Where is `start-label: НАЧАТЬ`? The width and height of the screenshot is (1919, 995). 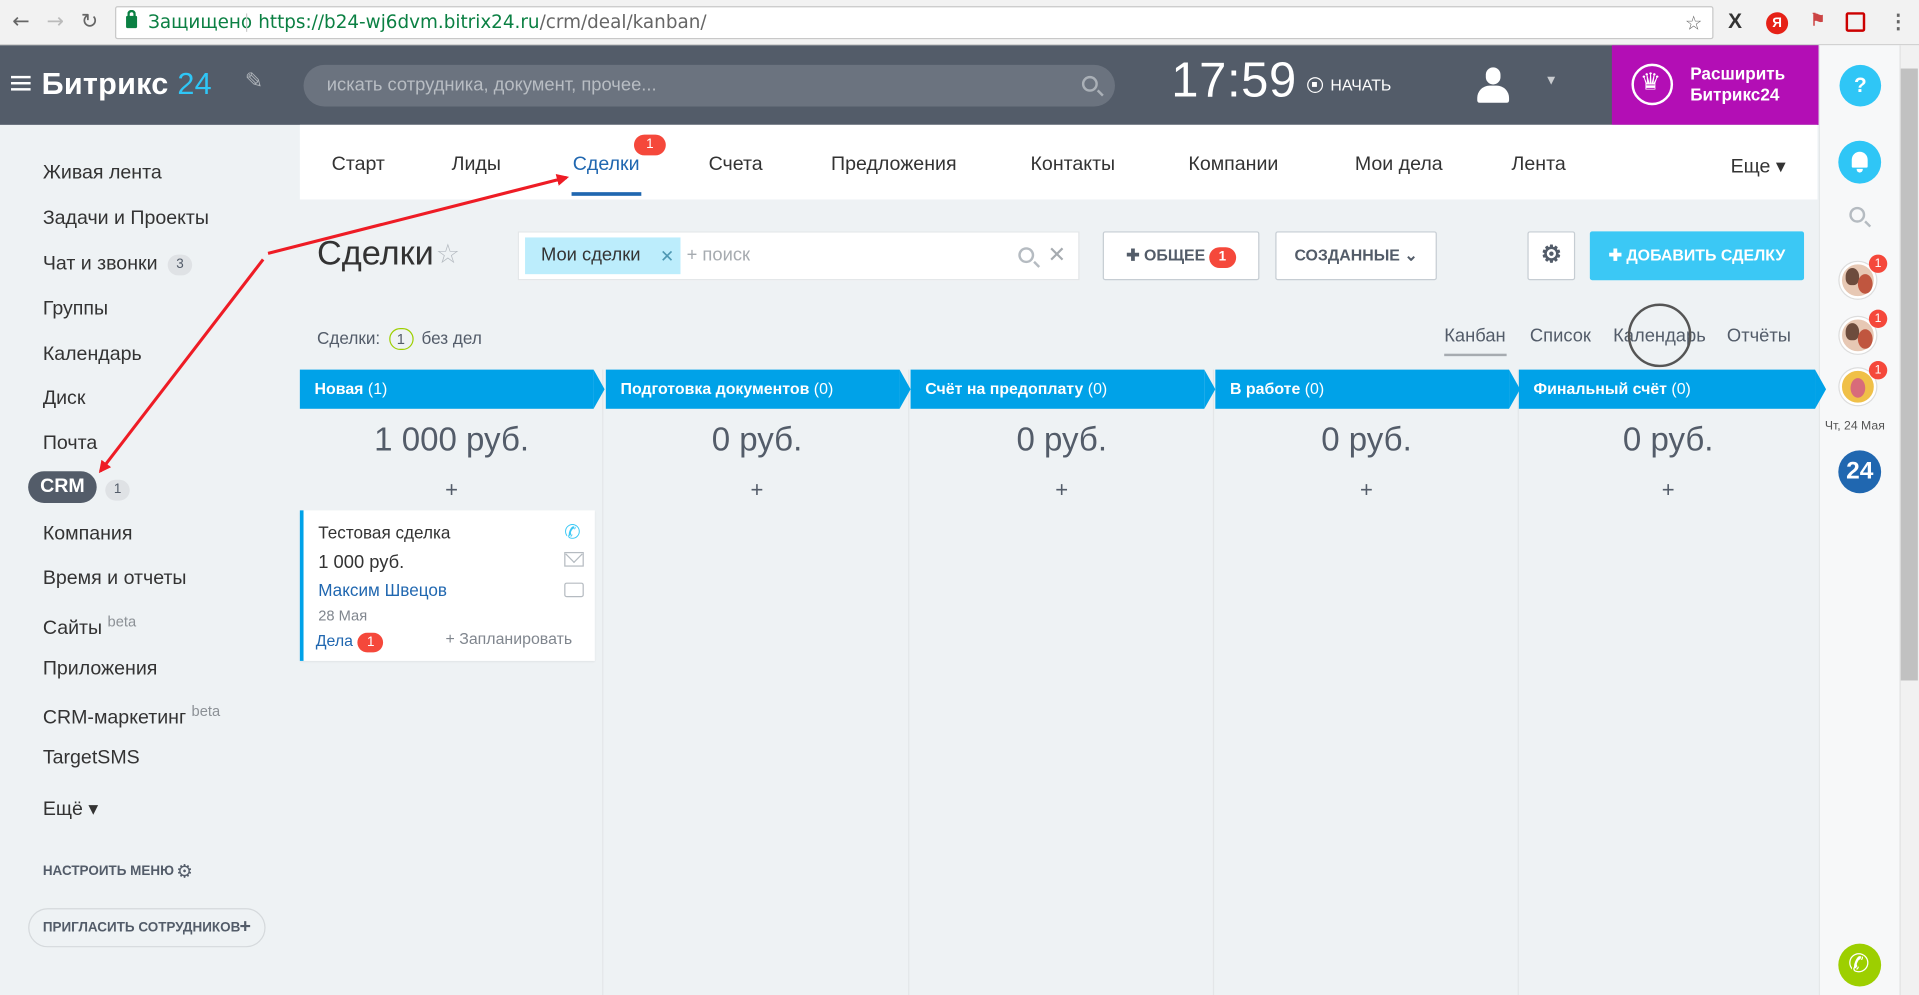 start-label: НАЧАТЬ is located at coordinates (1361, 85).